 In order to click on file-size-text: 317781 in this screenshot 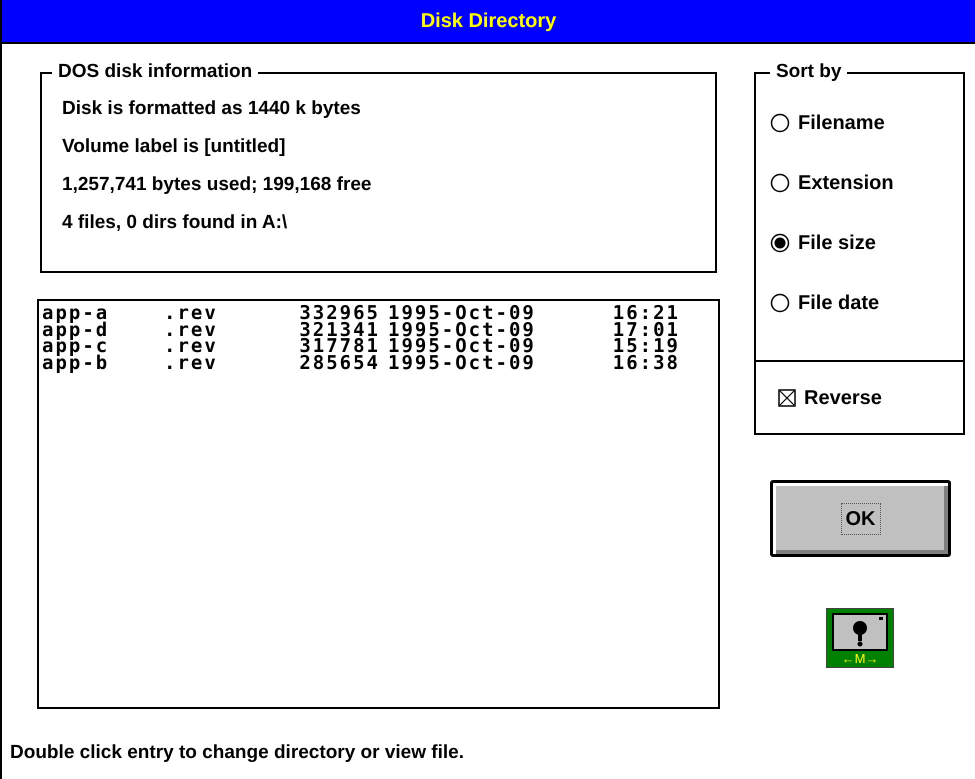, I will do `click(339, 346)`.